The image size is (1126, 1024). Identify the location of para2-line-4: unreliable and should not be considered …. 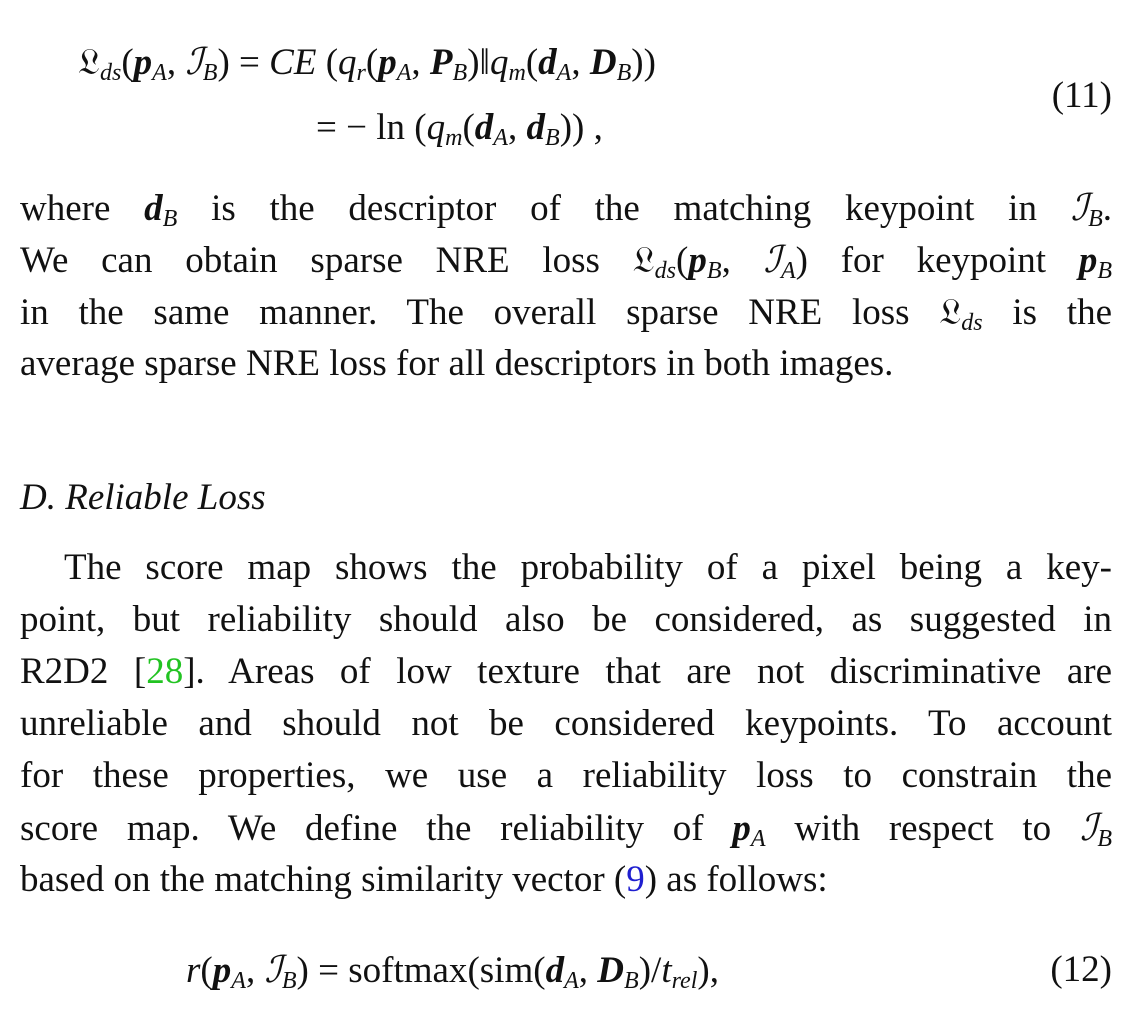
(566, 723).